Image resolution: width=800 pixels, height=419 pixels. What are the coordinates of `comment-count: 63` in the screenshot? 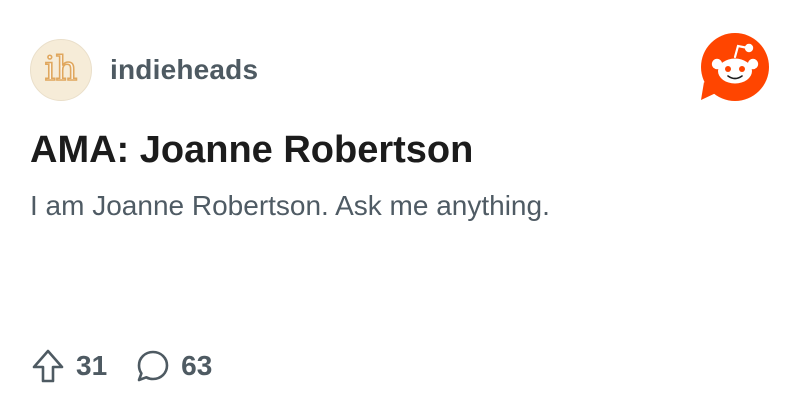 It's located at (197, 365).